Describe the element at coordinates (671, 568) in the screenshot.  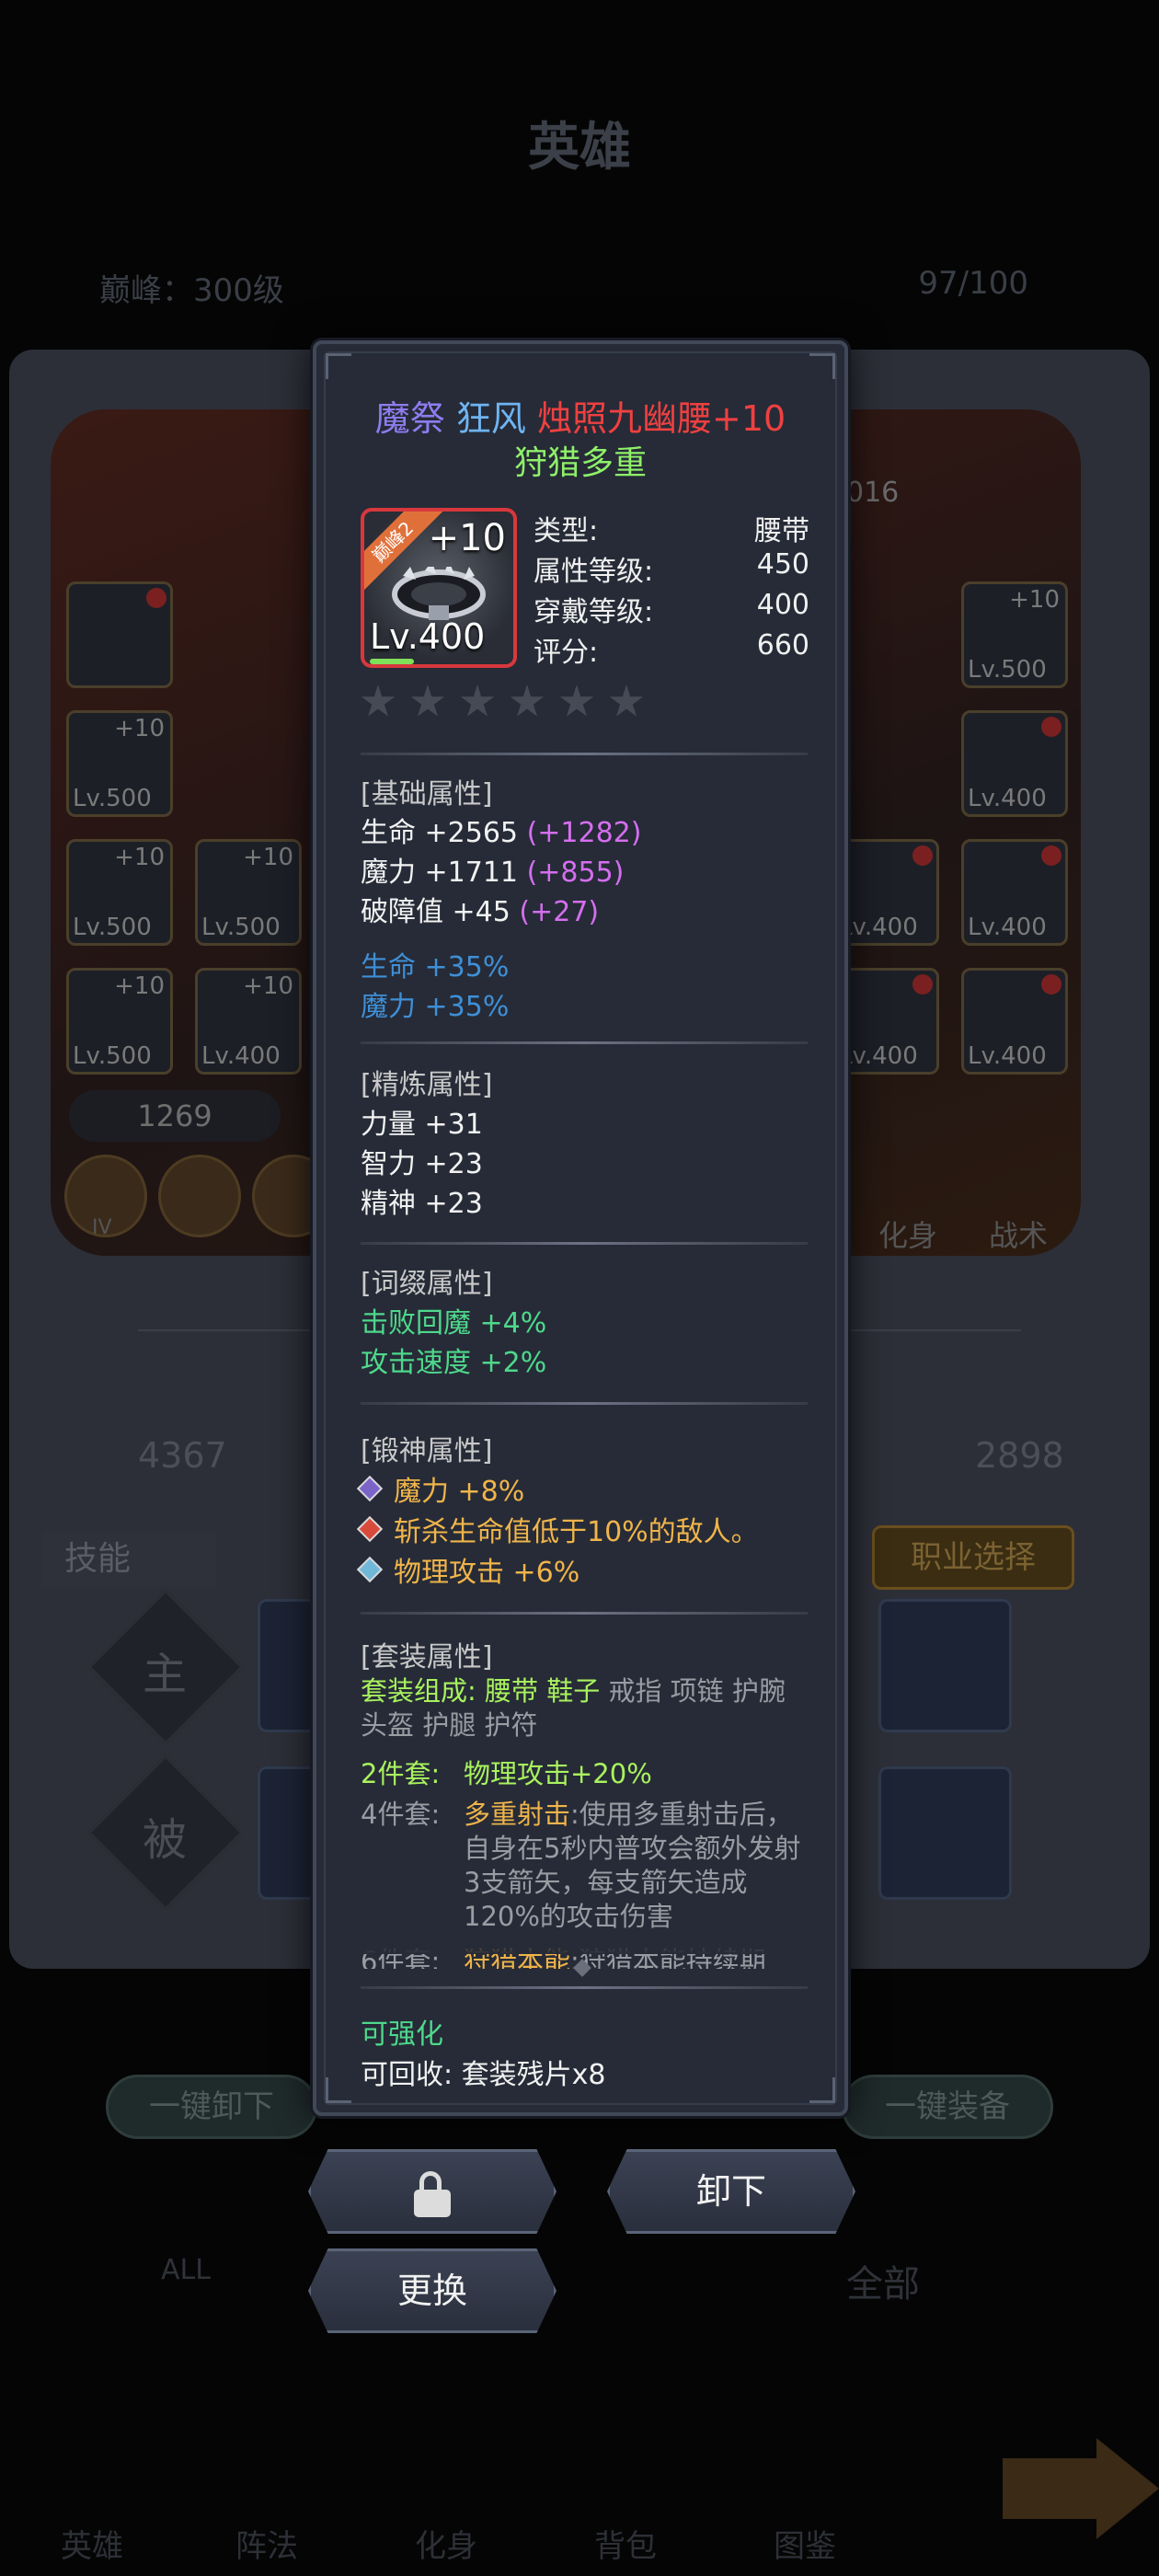
I see `info-attr-level-row: 属性等级: 450` at that location.